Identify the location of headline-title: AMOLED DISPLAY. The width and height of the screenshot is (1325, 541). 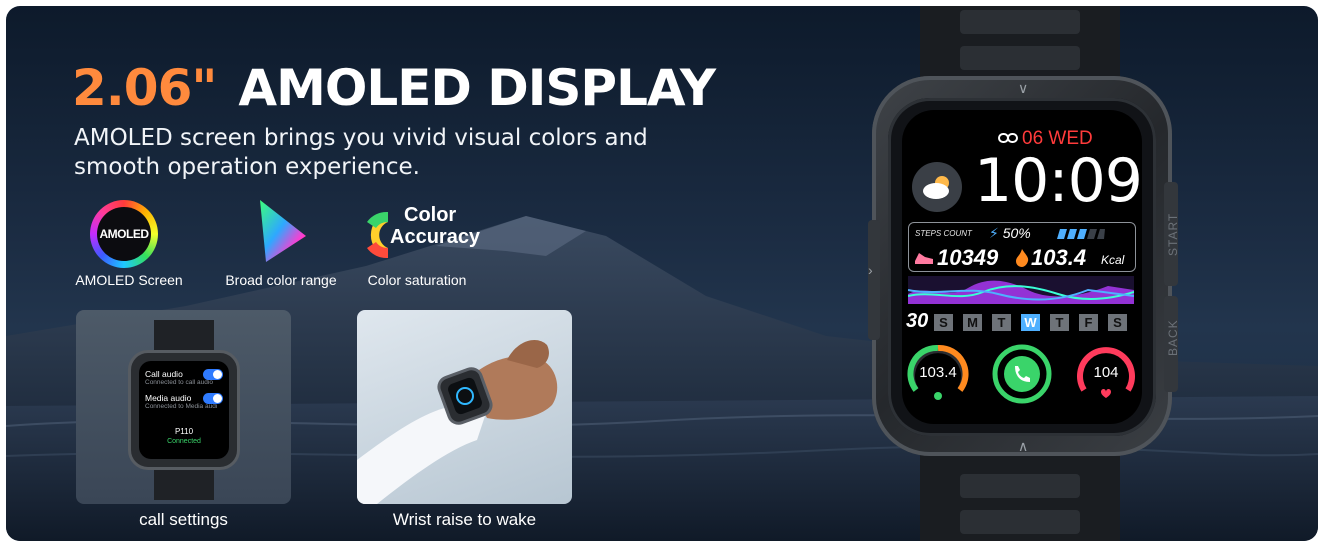
(477, 88).